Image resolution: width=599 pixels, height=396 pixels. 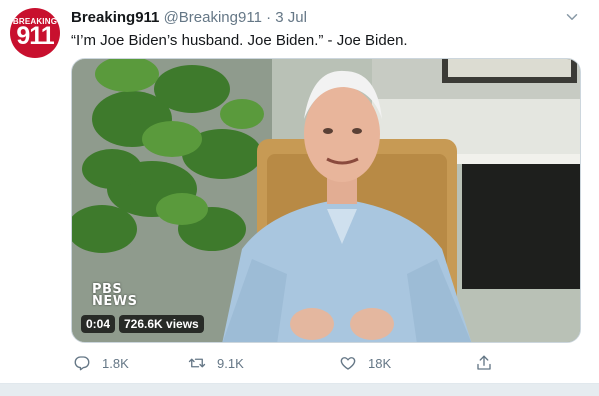 I want to click on watermark-line2: NEWS, so click(x=115, y=301).